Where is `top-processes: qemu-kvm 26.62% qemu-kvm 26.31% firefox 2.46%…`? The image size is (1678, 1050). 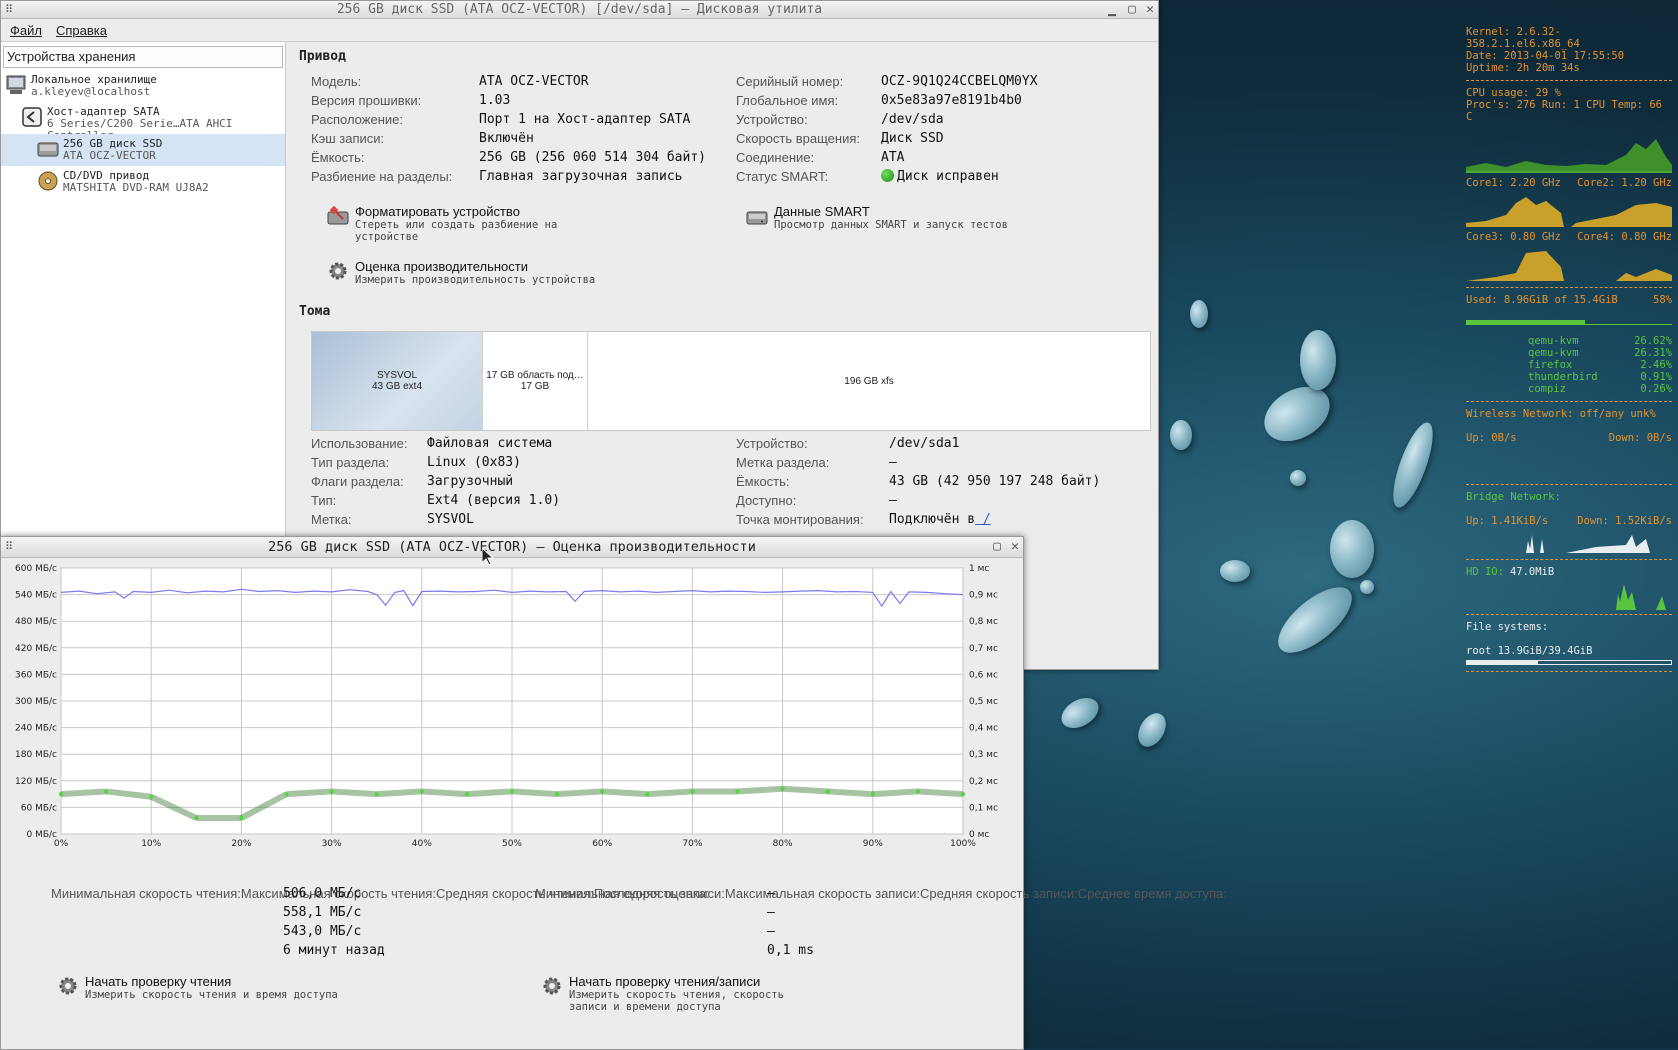 top-processes: qemu-kvm 26.62% qemu-kvm 26.31% firefox 2.46%… is located at coordinates (1569, 365).